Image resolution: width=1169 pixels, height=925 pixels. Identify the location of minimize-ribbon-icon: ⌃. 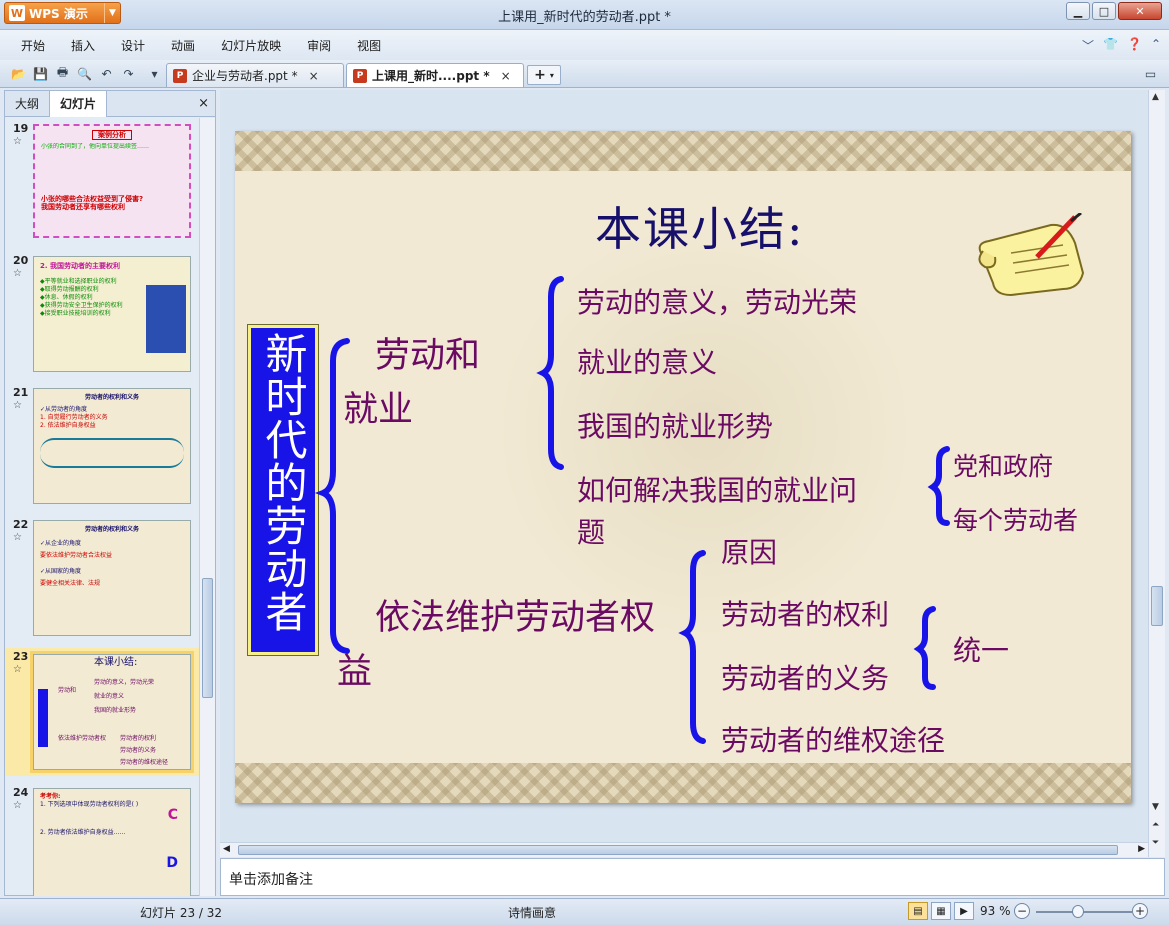
(1156, 45).